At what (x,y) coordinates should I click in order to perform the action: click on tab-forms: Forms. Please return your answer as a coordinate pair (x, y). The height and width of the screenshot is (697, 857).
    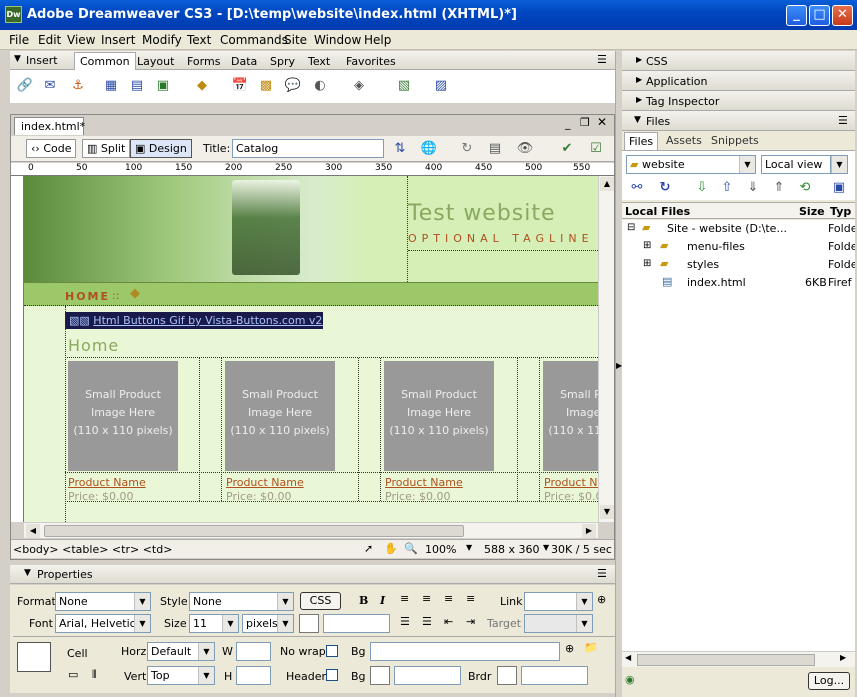
    Looking at the image, I should click on (203, 61).